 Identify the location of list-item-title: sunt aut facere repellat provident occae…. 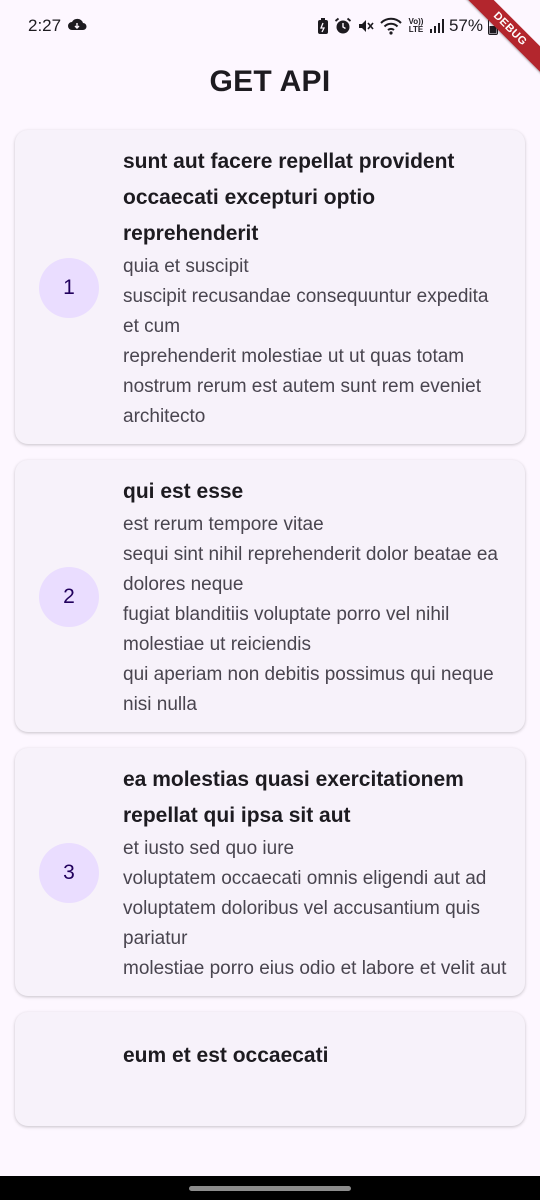
(289, 197).